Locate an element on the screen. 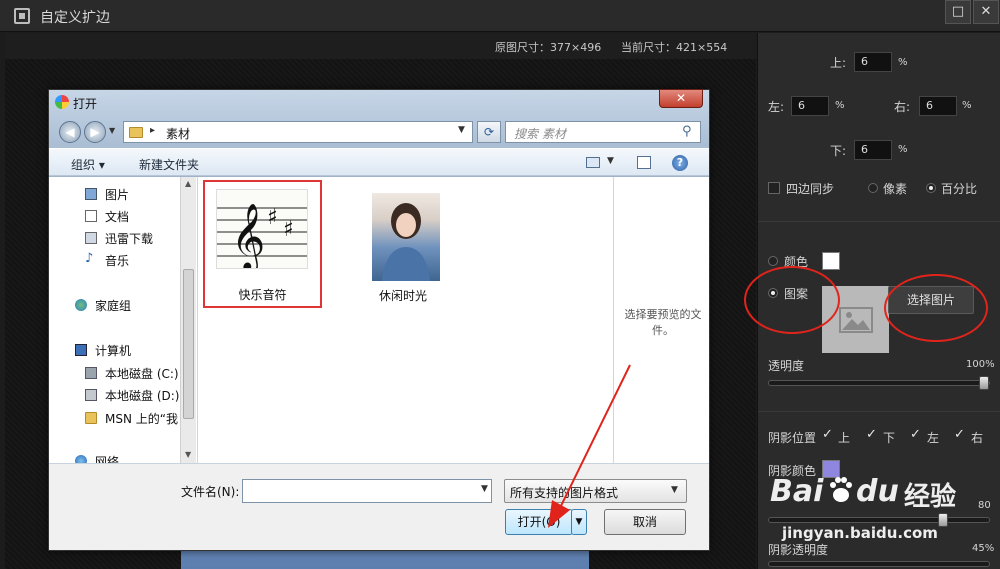 Image resolution: width=1000 pixels, height=569 pixels. opacity-value: 100% is located at coordinates (980, 364).